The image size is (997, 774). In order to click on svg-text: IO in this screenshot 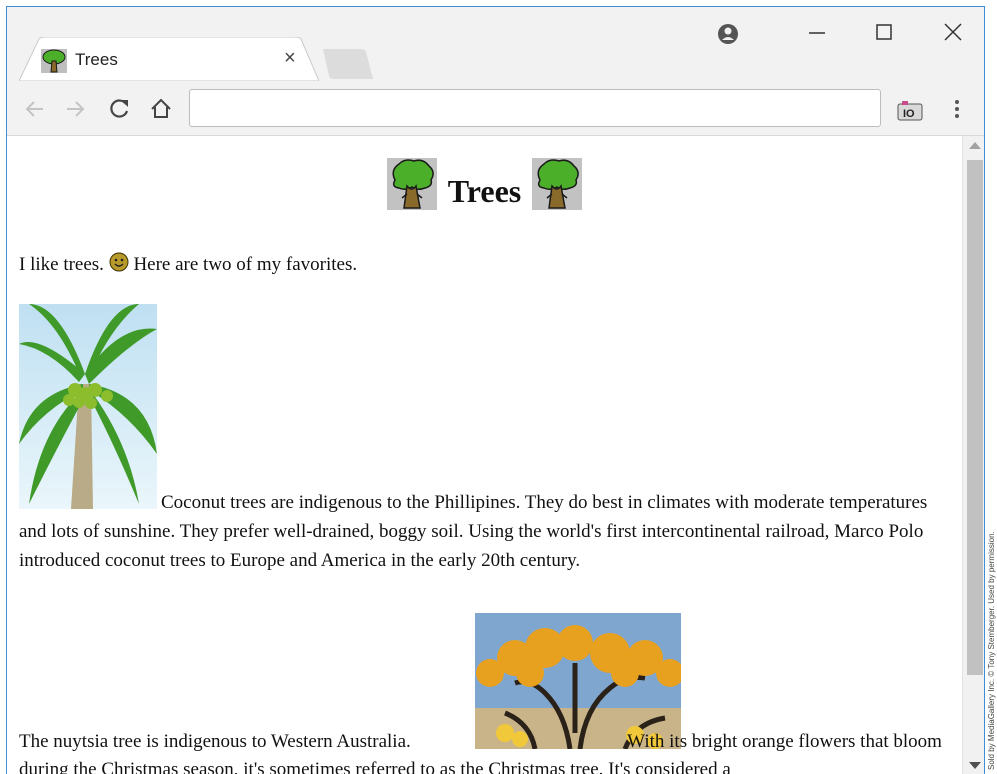, I will do `click(909, 114)`.